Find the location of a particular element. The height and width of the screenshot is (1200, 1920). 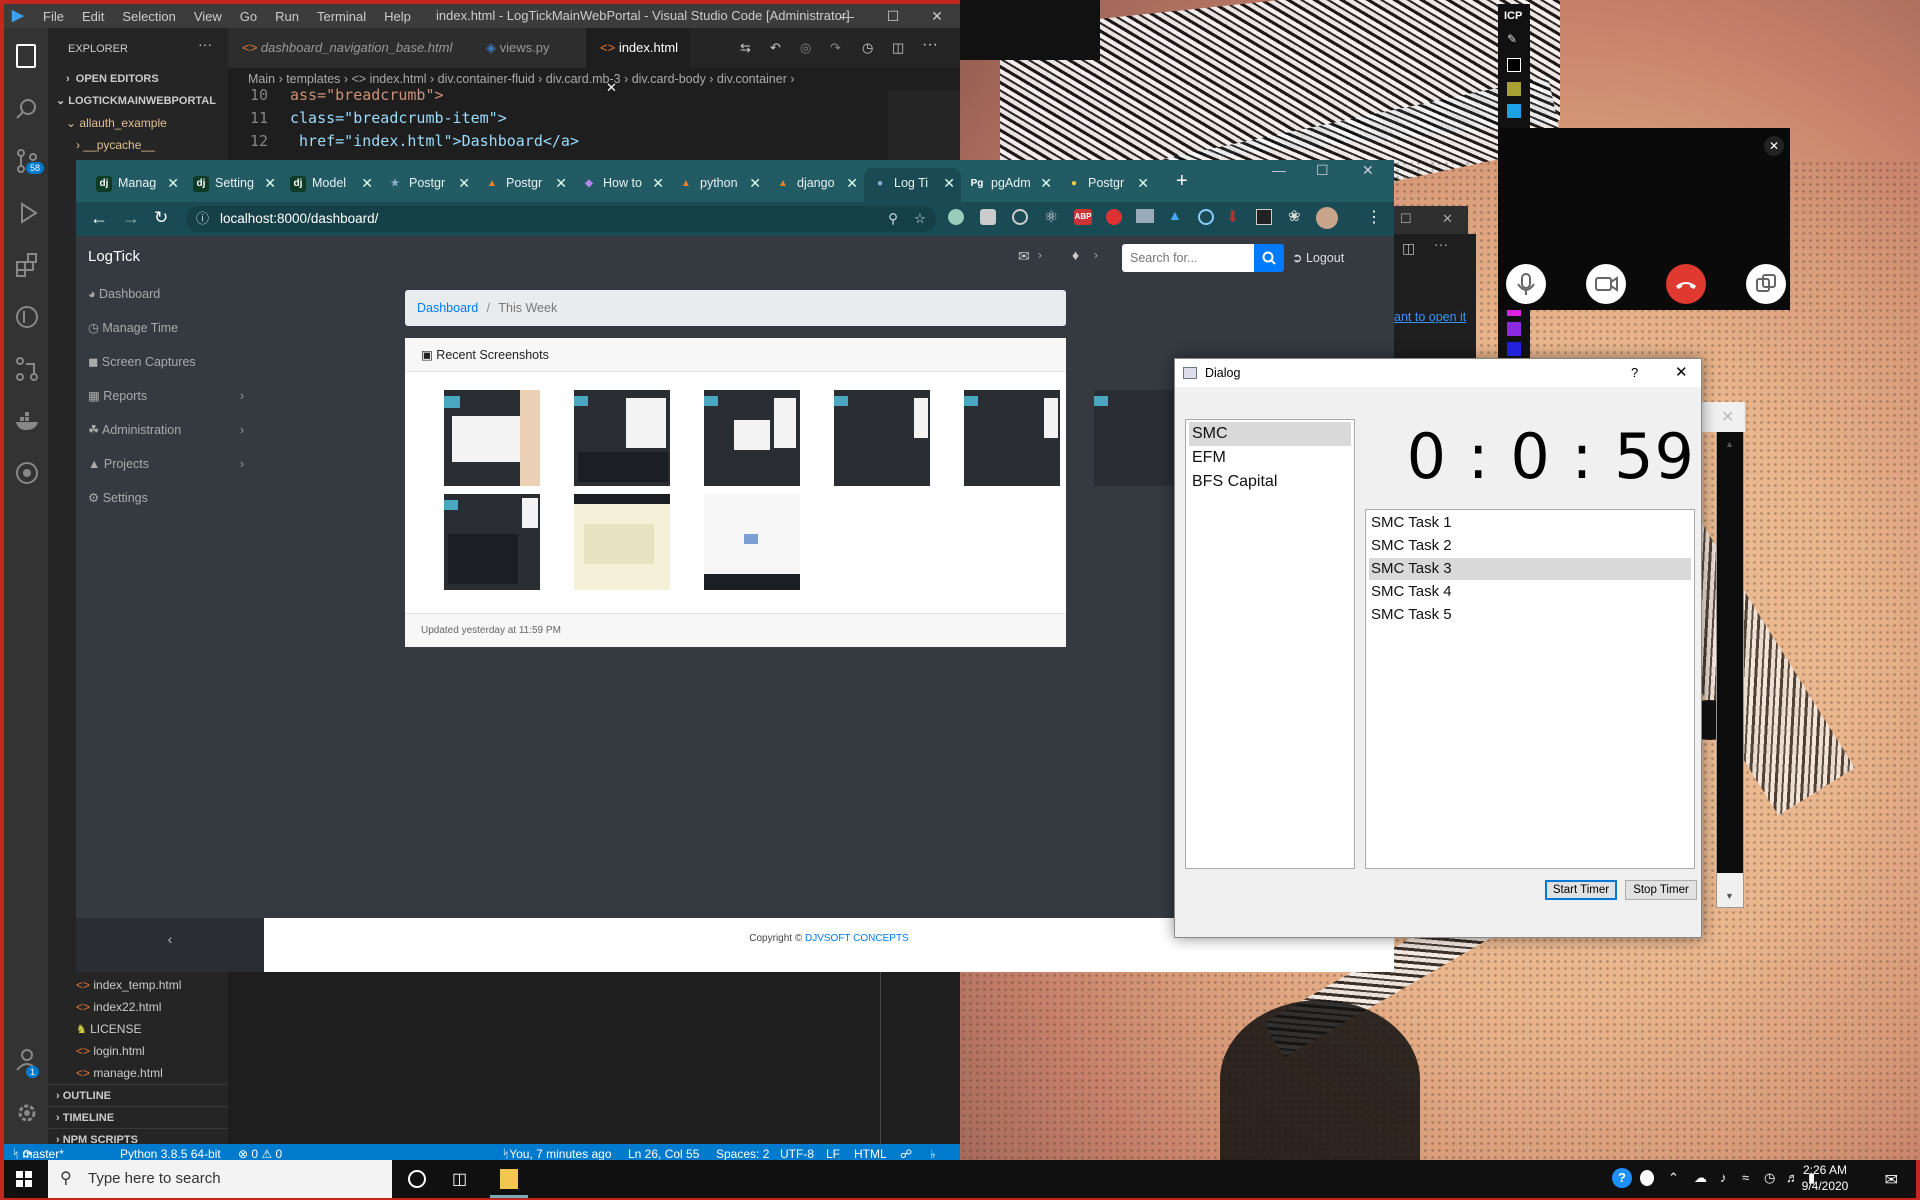

reload-icon: ↻ is located at coordinates (161, 218).